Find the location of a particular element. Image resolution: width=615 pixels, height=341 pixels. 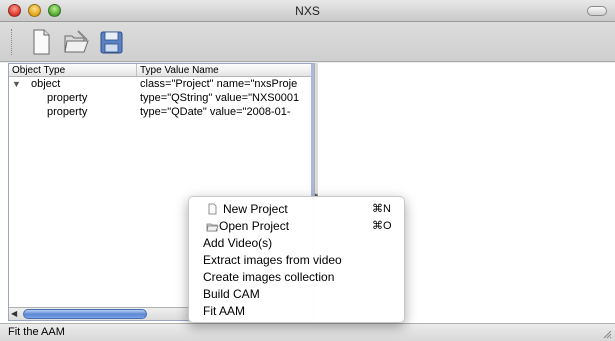

toolbar-toggle-button is located at coordinates (597, 11).